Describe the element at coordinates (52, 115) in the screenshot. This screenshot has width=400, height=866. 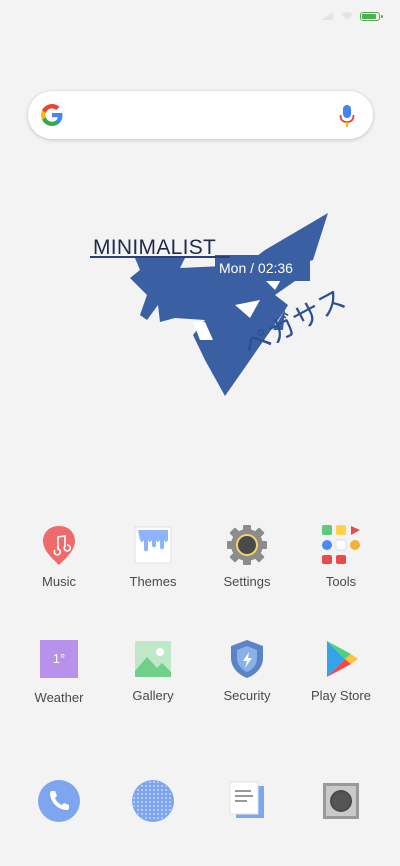
I see `google-logo-icon` at that location.